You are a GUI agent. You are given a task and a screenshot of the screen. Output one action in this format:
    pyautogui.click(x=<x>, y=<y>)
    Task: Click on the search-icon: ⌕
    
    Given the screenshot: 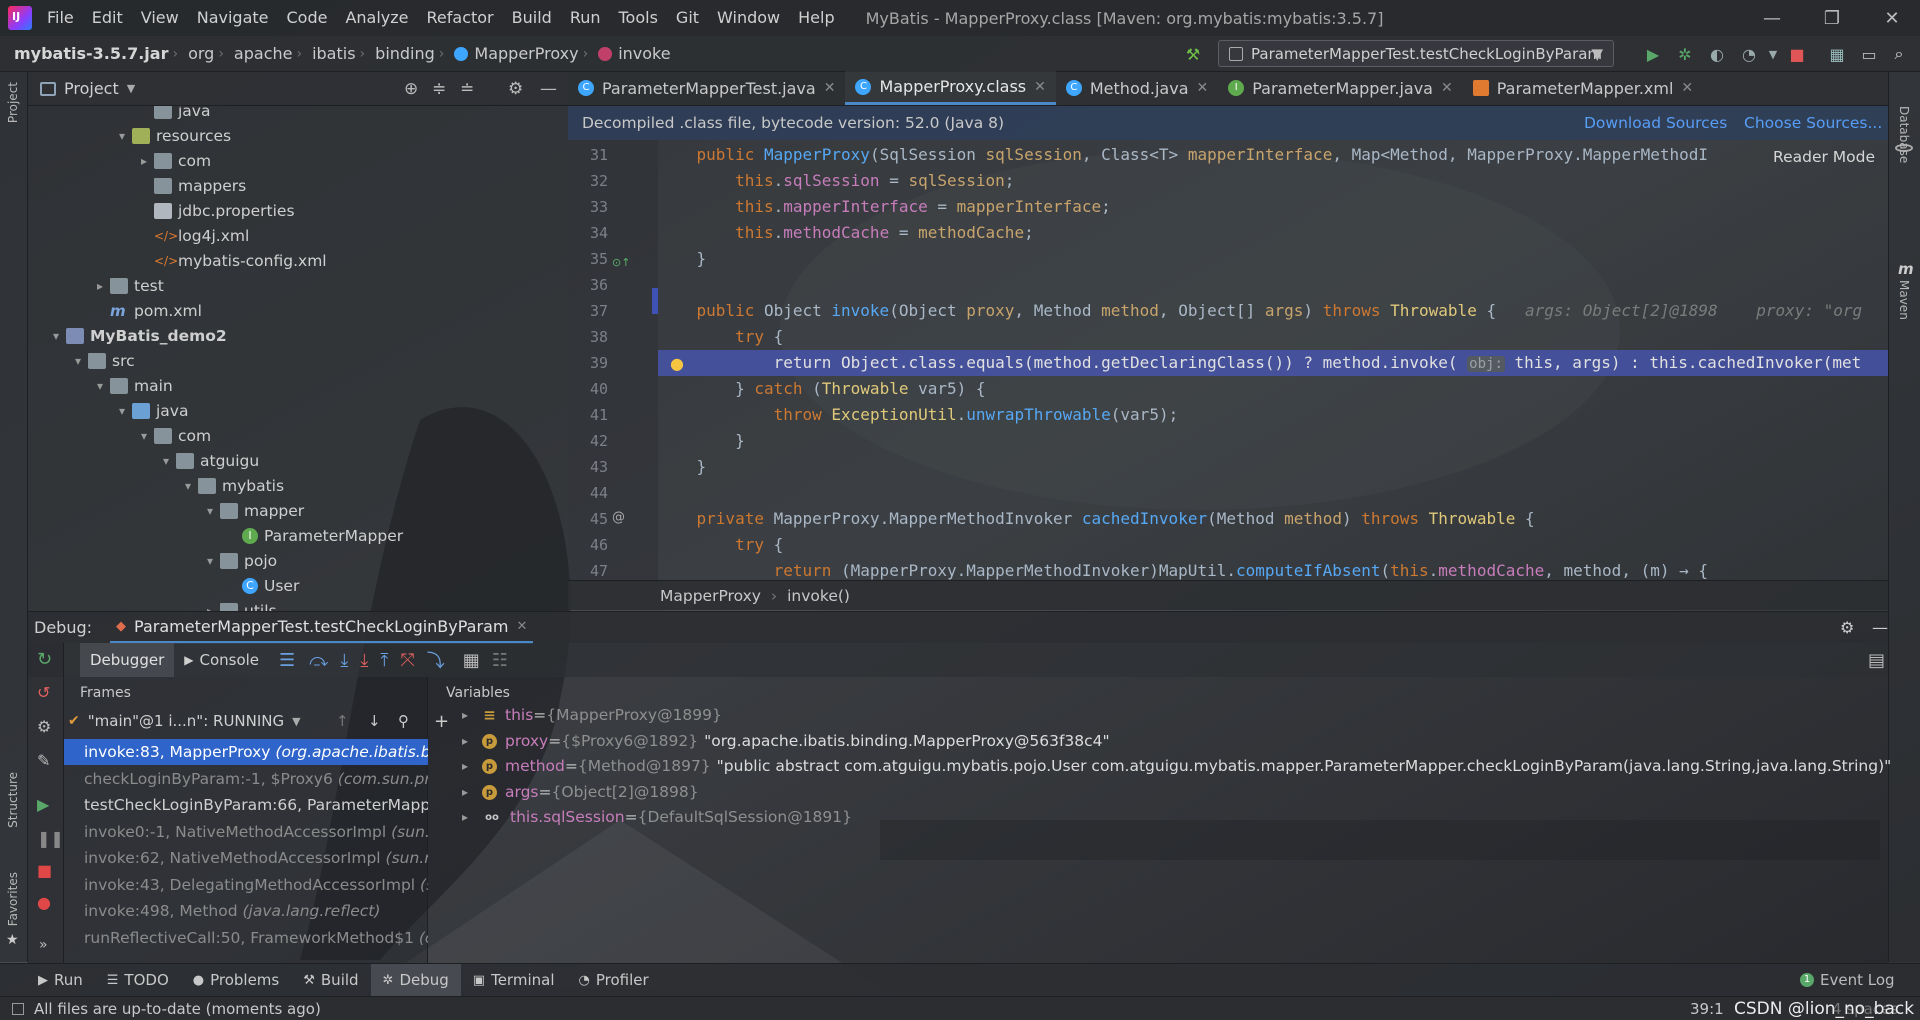 What is the action you would take?
    pyautogui.click(x=1899, y=54)
    